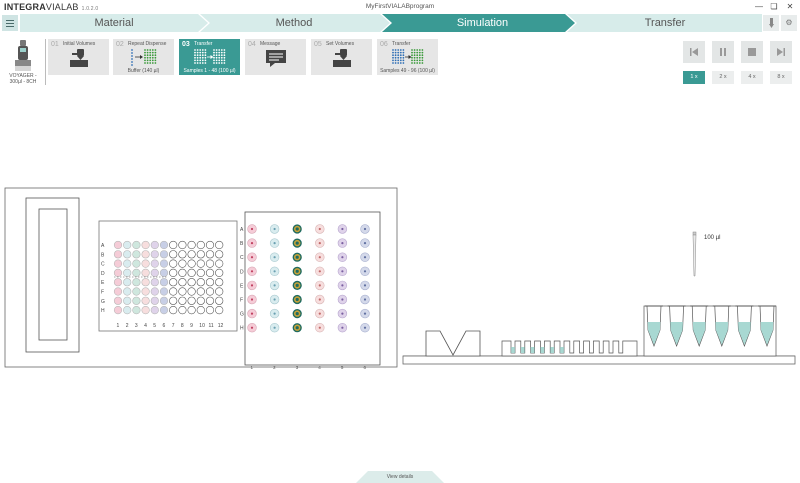 The image size is (800, 483). I want to click on plate-tubes, so click(312, 288).